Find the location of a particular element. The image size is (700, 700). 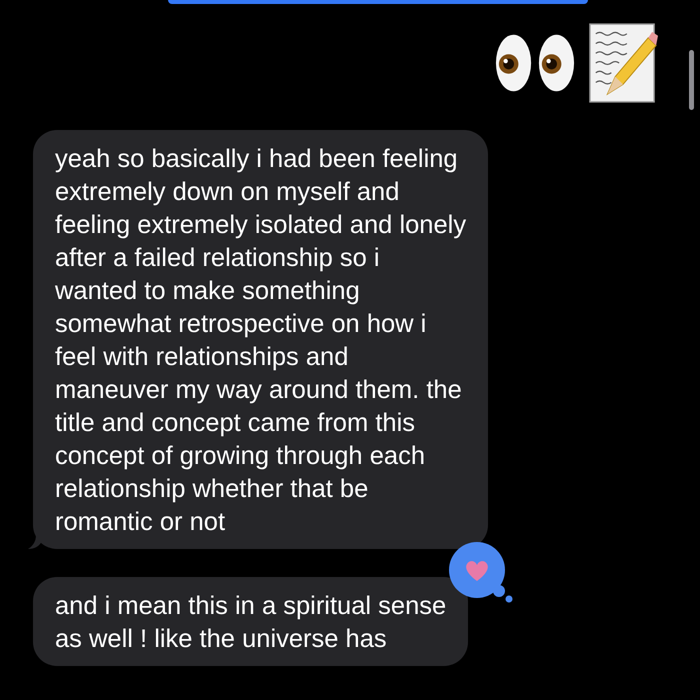

scroll-bar is located at coordinates (691, 80).